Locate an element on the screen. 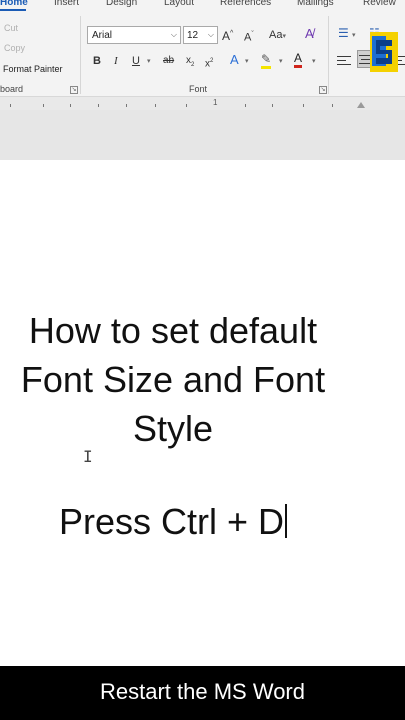 The width and height of the screenshot is (405, 720). instruction-text: Press Ctrl + D is located at coordinates (171, 521).